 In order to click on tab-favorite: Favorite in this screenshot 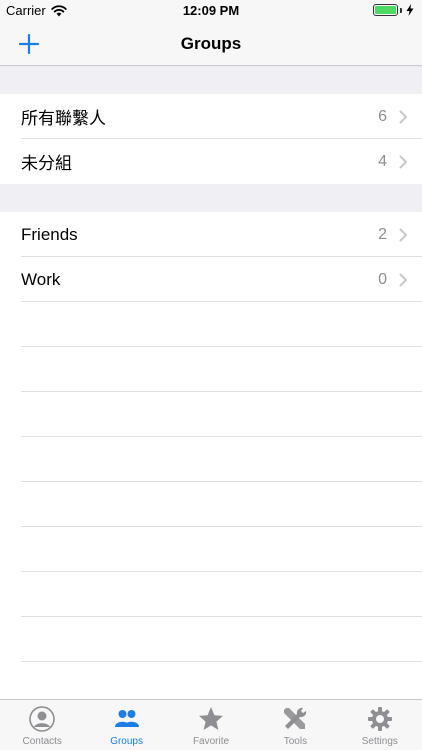, I will do `click(211, 725)`.